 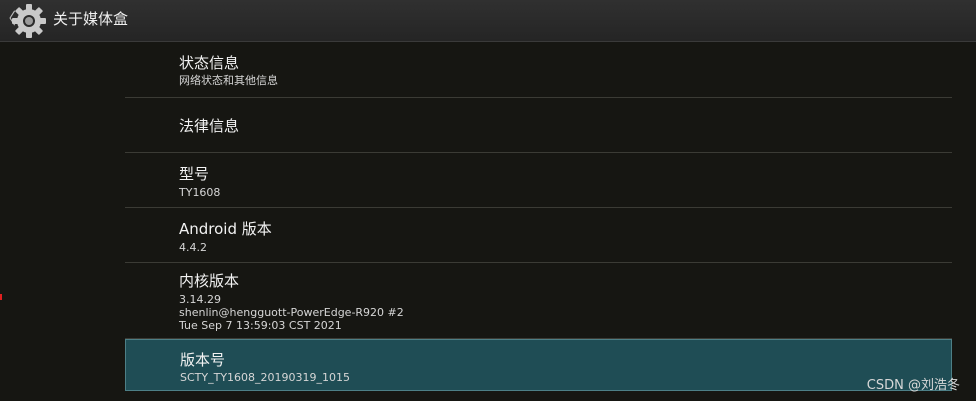 What do you see at coordinates (8, 19) in the screenshot?
I see `back-icon: 〈` at bounding box center [8, 19].